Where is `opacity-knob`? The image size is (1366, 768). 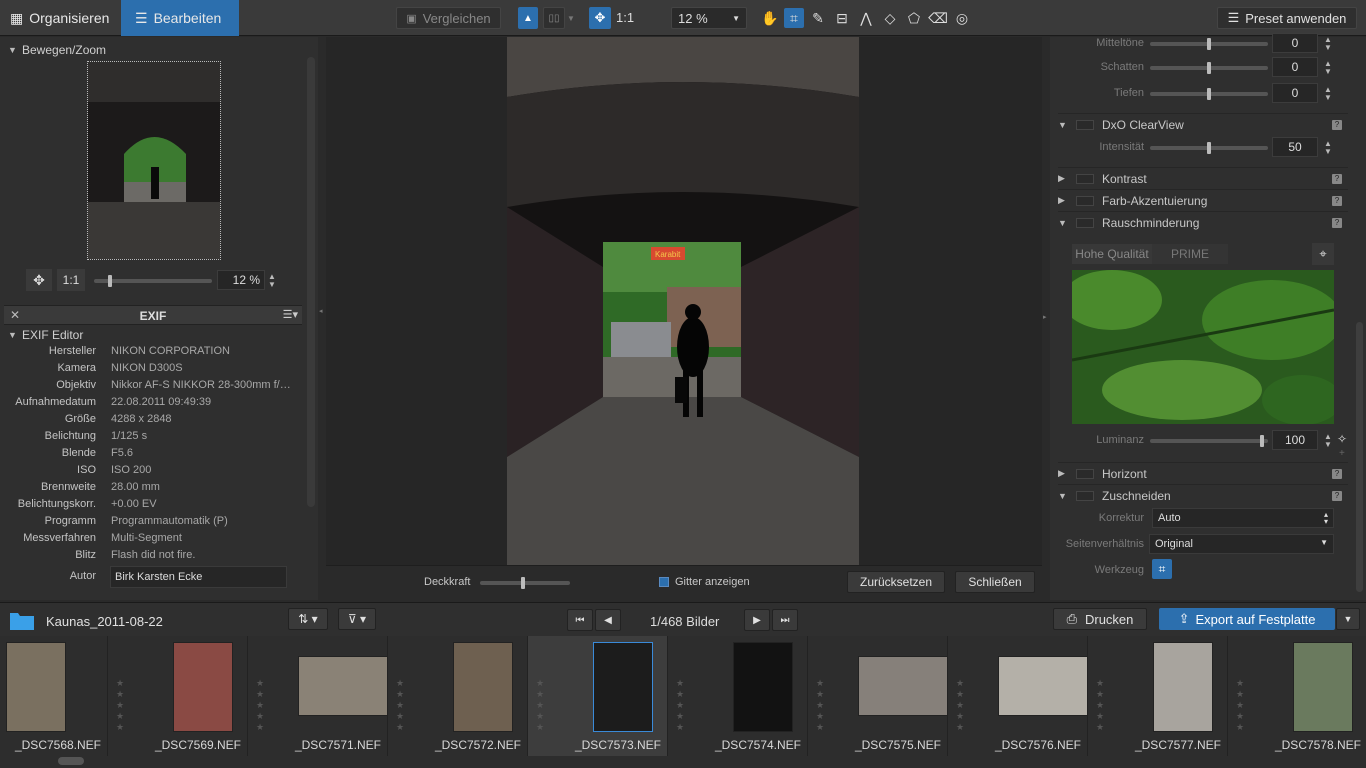
opacity-knob is located at coordinates (523, 583).